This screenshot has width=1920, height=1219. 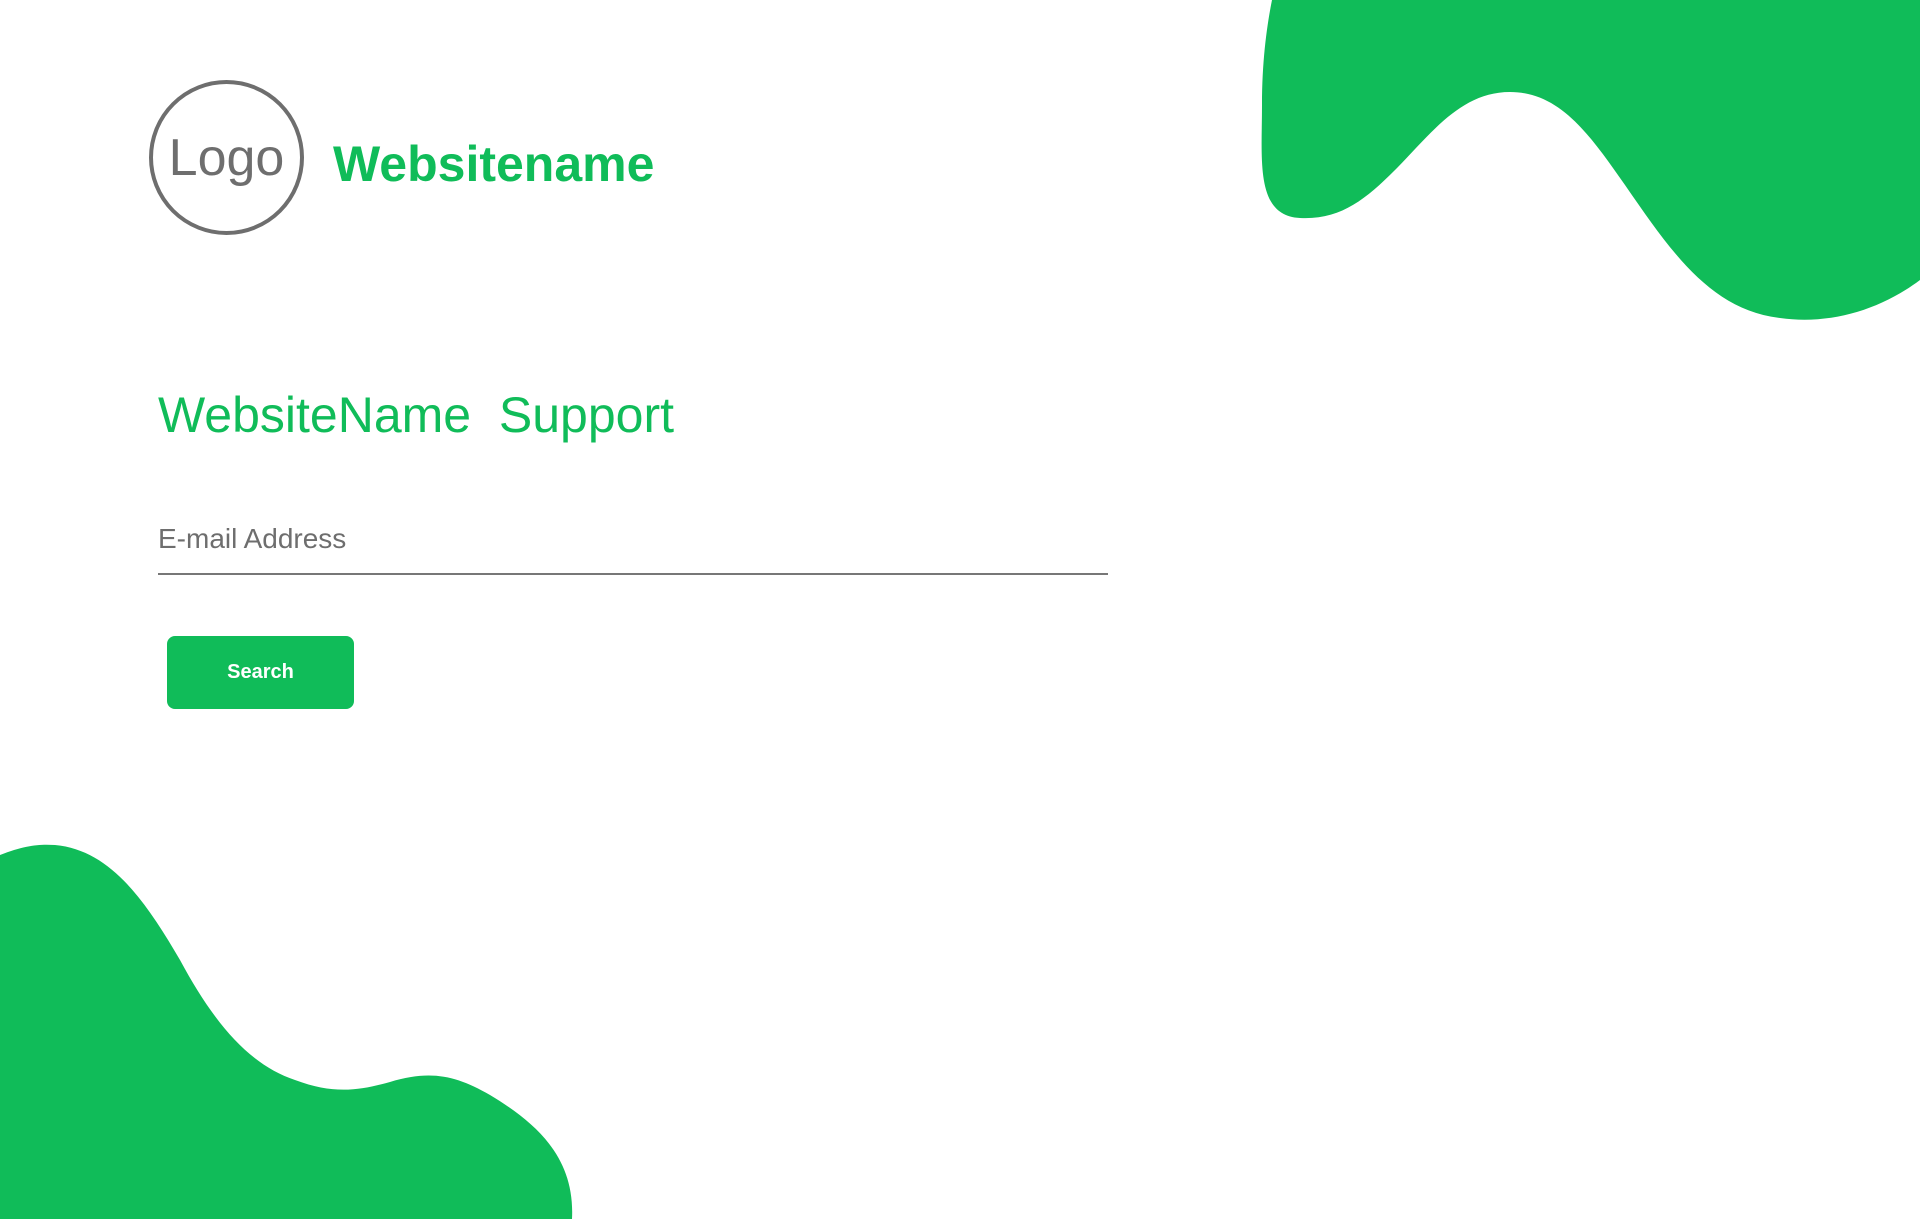 I want to click on page-title: WebsiteName Support, so click(x=416, y=415).